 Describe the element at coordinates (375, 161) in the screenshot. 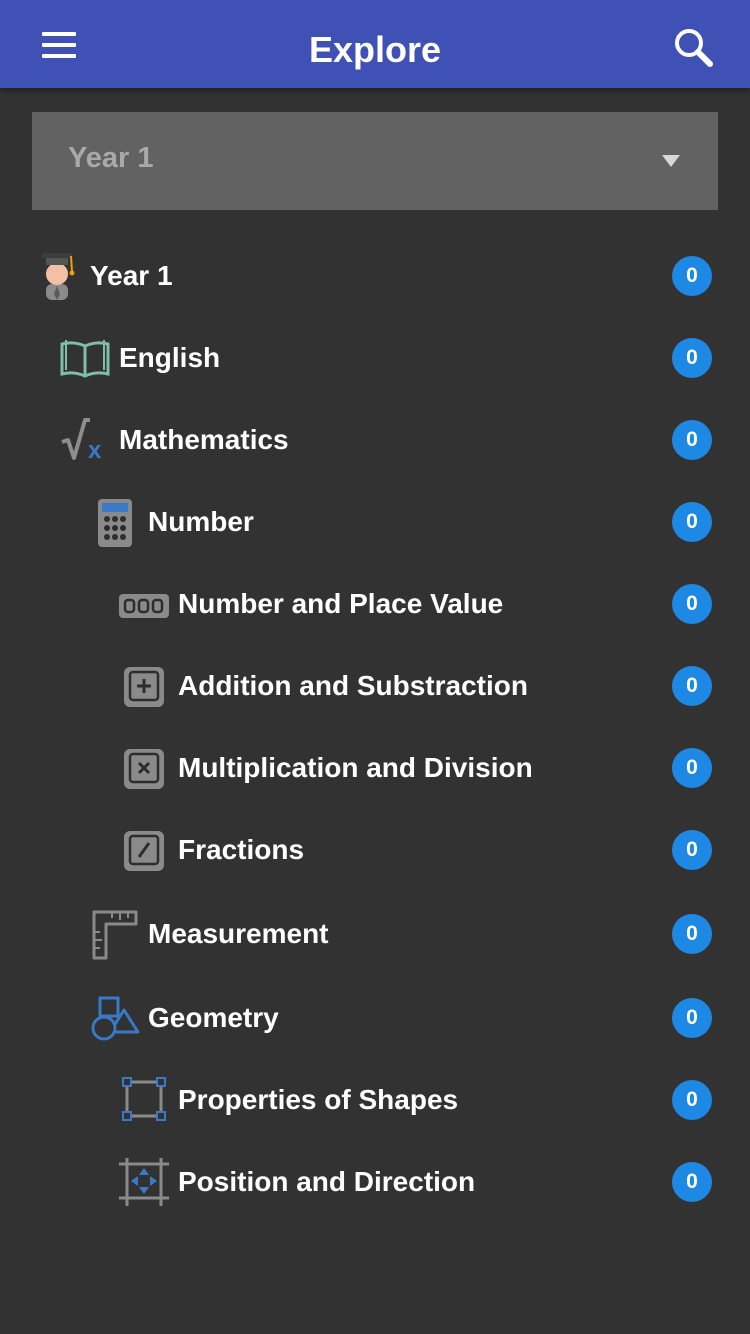

I see `year-selector: Year 1` at that location.